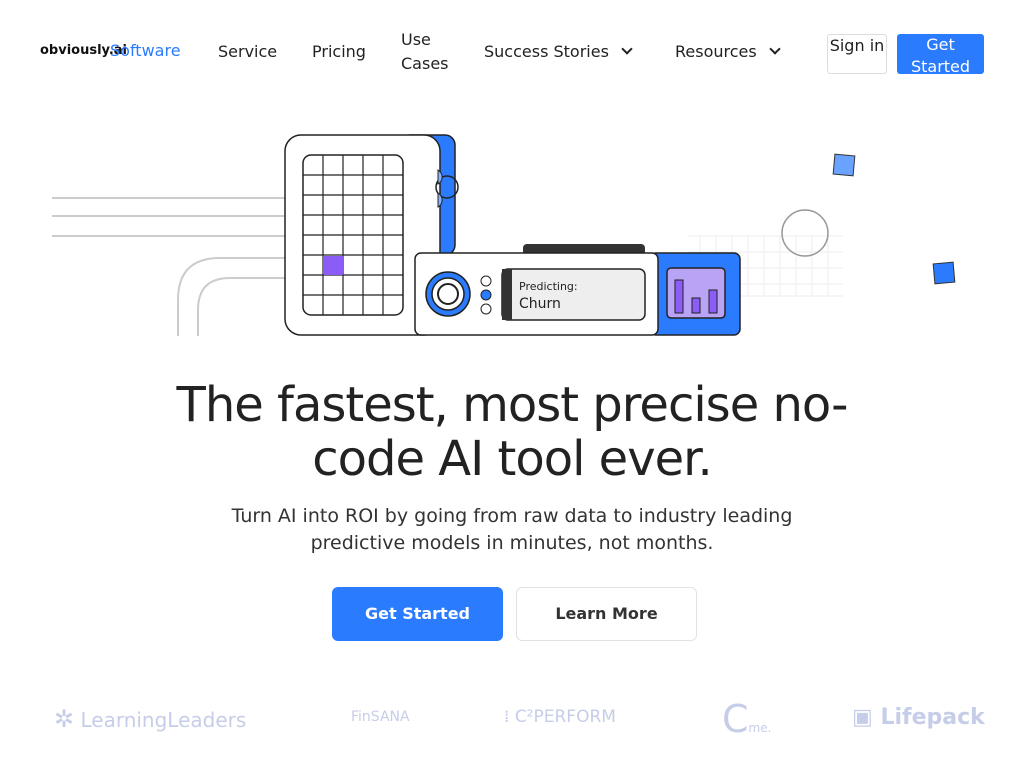  Describe the element at coordinates (540, 304) in the screenshot. I see `predicting-value: Churn` at that location.